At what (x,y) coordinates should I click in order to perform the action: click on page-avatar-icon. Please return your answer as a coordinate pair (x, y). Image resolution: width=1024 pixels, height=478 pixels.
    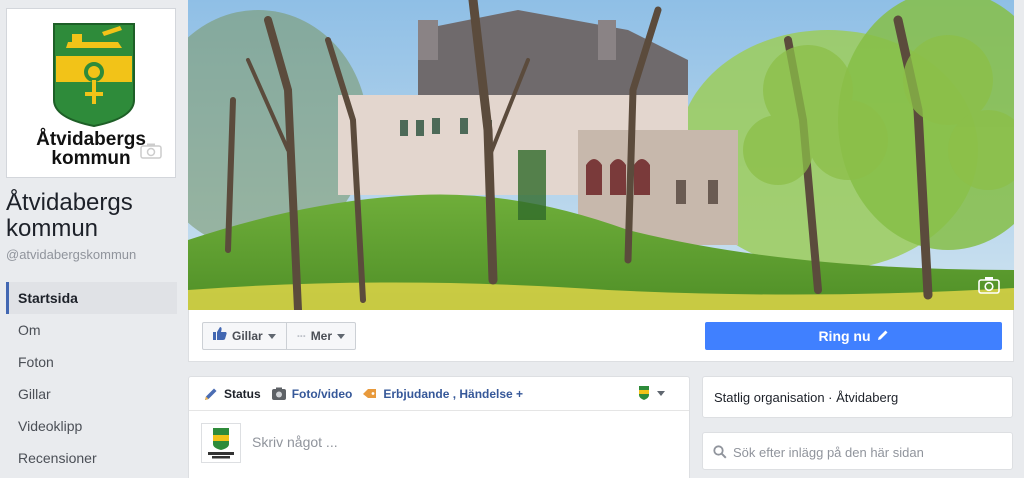
    Looking at the image, I should click on (644, 393).